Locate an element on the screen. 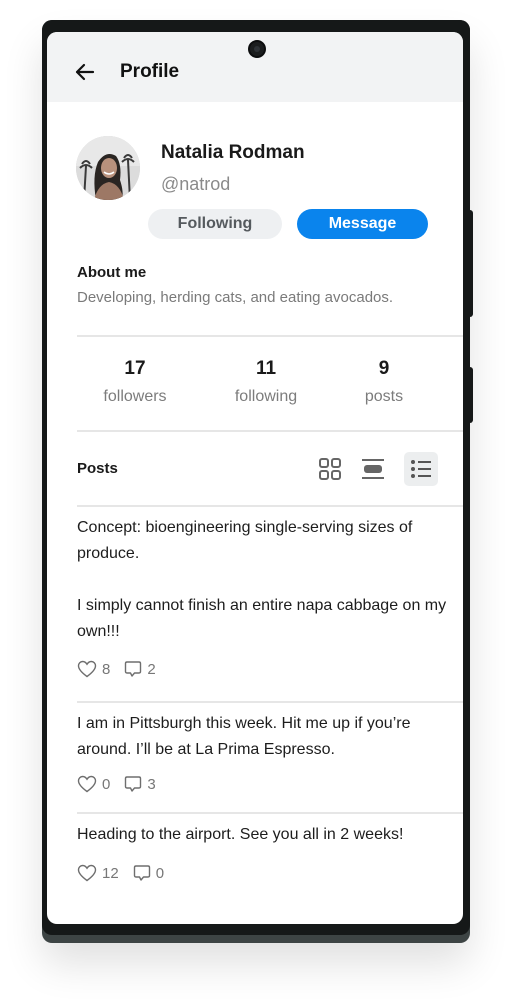 Image resolution: width=512 pixels, height=1003 pixels. message-button: Message is located at coordinates (362, 224).